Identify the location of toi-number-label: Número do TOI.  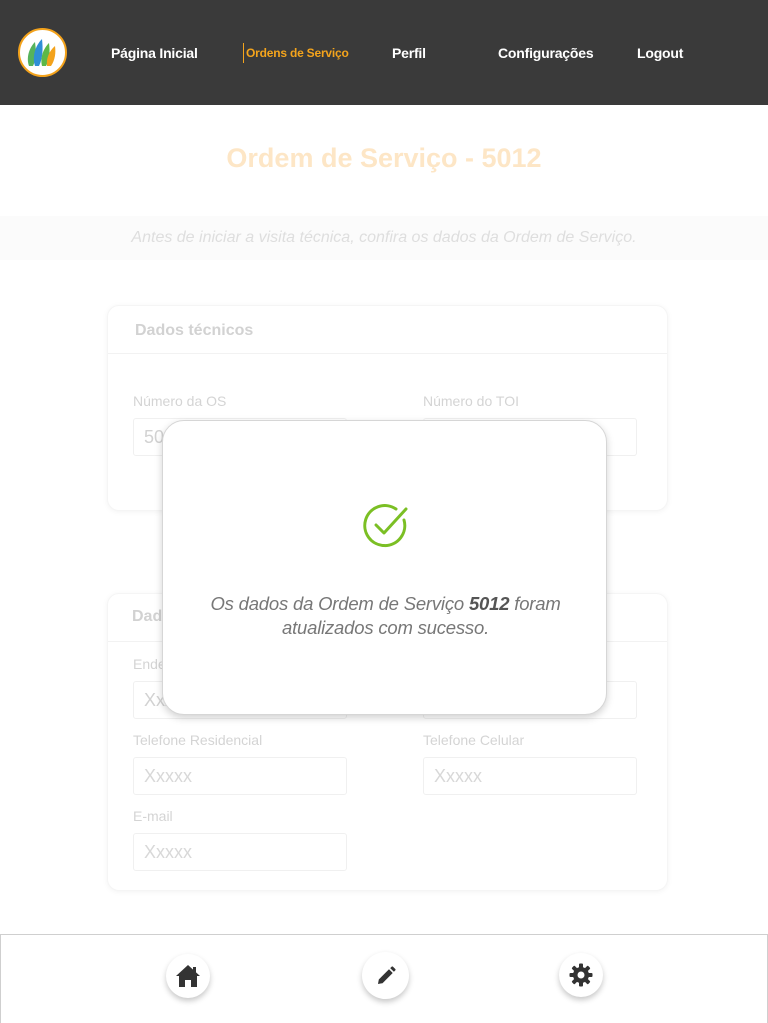
(471, 401).